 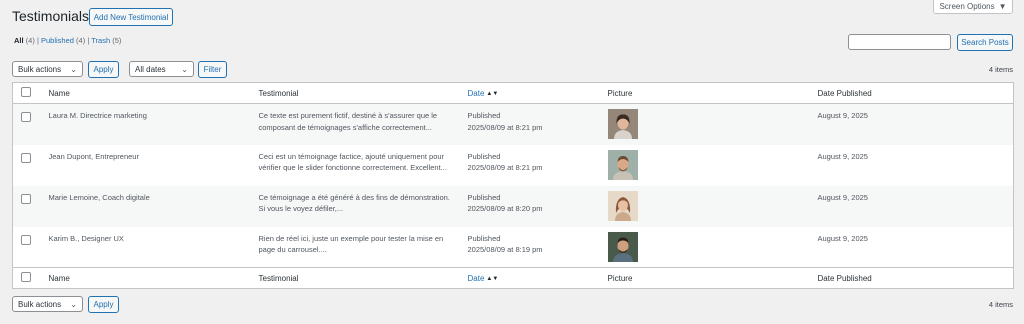 I want to click on row-name: Laura M. Directrice marketing, so click(x=143, y=124).